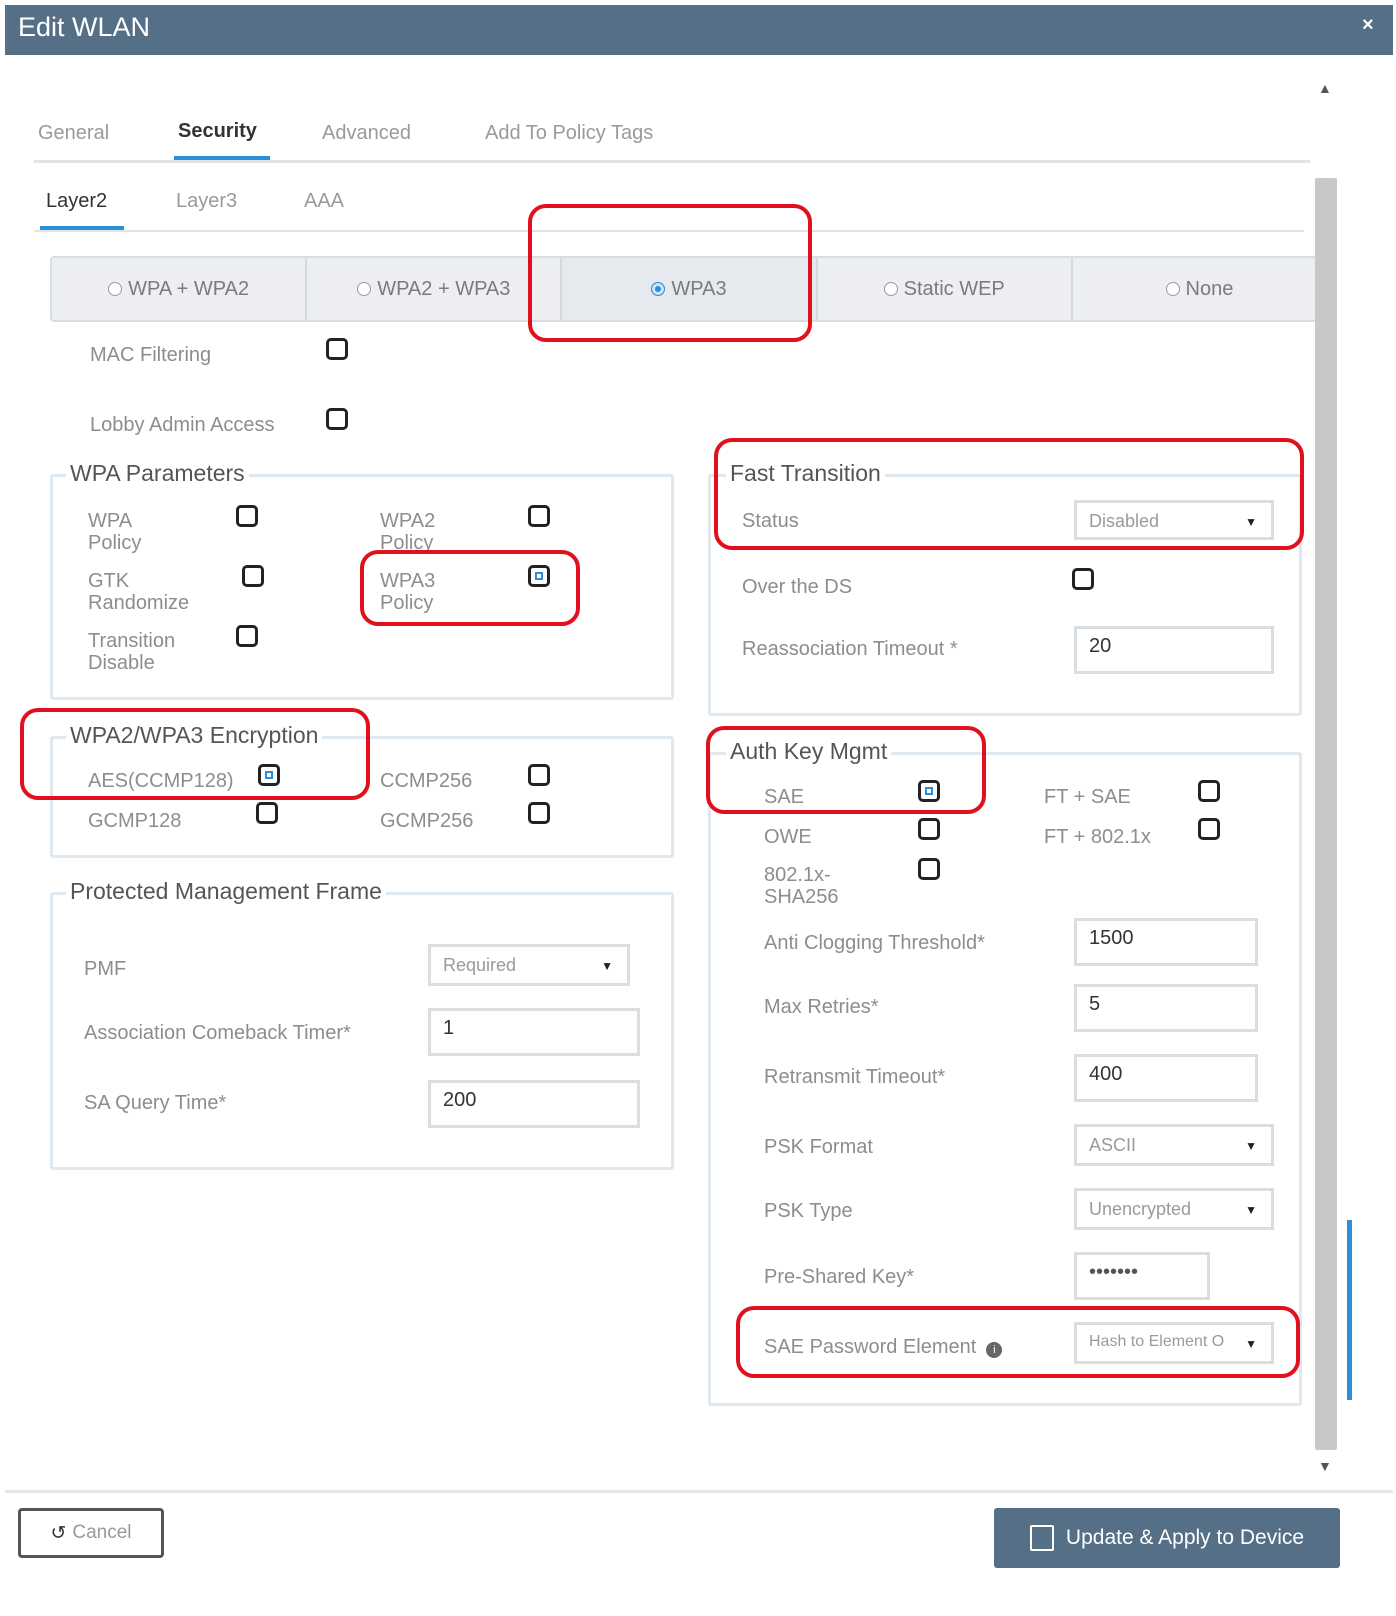 Image resolution: width=1396 pixels, height=1616 pixels. Describe the element at coordinates (1174, 1145) in the screenshot. I see `psk-format-select: ASCII ▼` at that location.